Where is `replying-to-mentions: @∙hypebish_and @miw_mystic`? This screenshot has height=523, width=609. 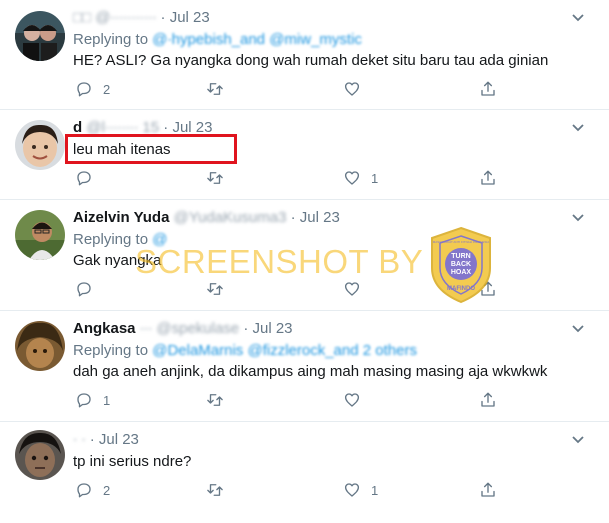
replying-to-mentions: @∙hypebish_and @miw_mystic is located at coordinates (257, 39).